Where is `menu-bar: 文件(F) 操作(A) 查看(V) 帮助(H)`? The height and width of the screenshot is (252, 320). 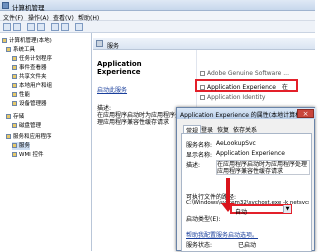 menu-bar: 文件(F) 操作(A) 查看(V) 帮助(H) is located at coordinates (157, 16).